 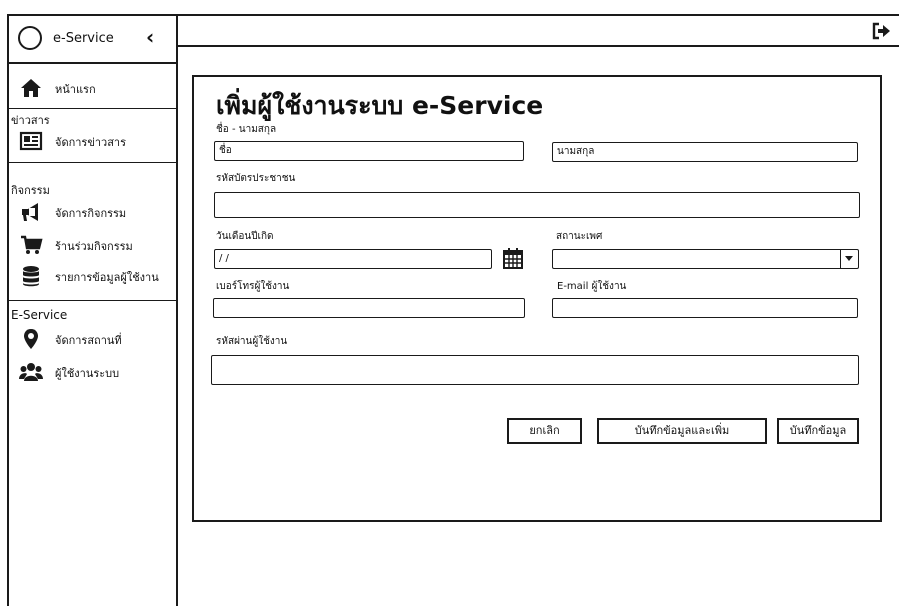 I want to click on home-icon, so click(x=31, y=88).